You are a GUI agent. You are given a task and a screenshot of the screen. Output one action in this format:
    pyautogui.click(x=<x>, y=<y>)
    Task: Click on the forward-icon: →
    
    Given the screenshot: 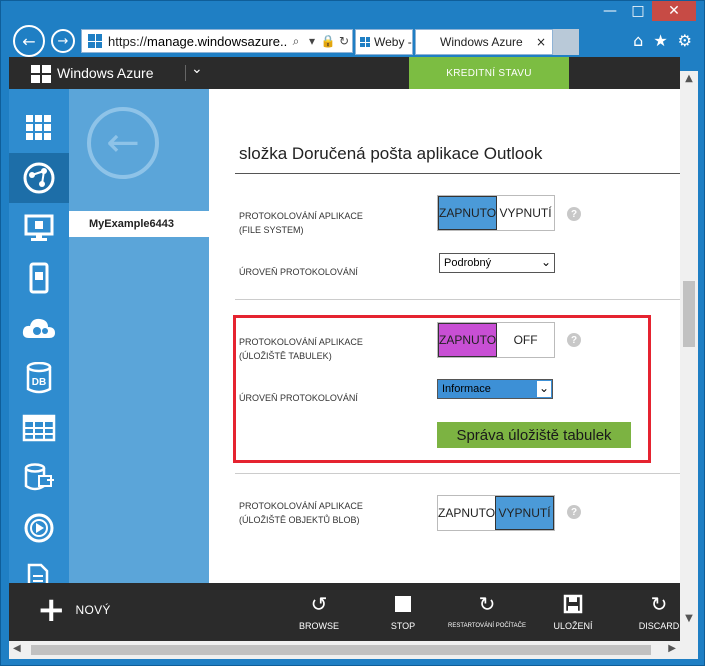 What is the action you would take?
    pyautogui.click(x=63, y=41)
    